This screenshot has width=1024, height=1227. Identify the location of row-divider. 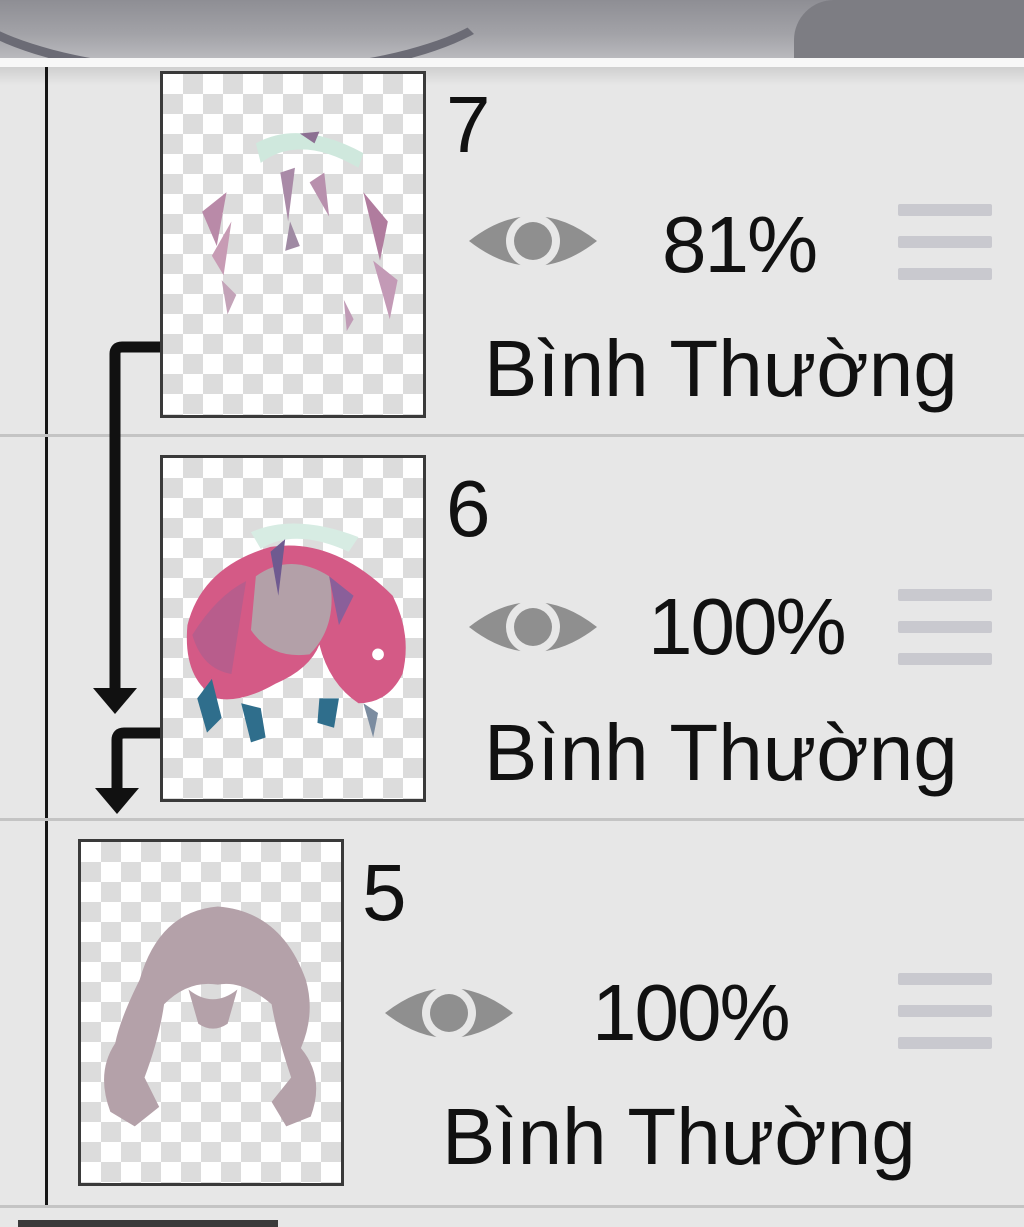
(512, 1206).